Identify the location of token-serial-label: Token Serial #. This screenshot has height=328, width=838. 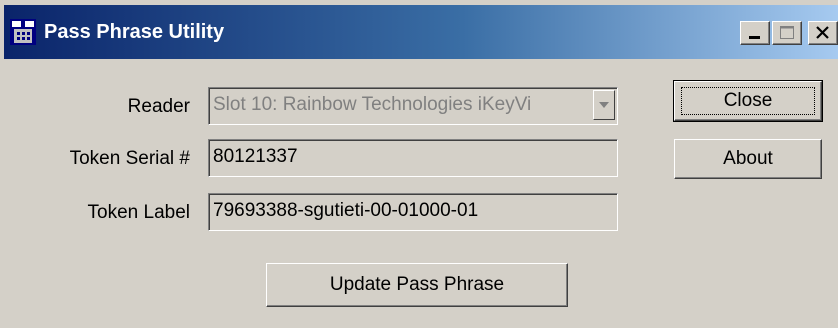
(129, 158).